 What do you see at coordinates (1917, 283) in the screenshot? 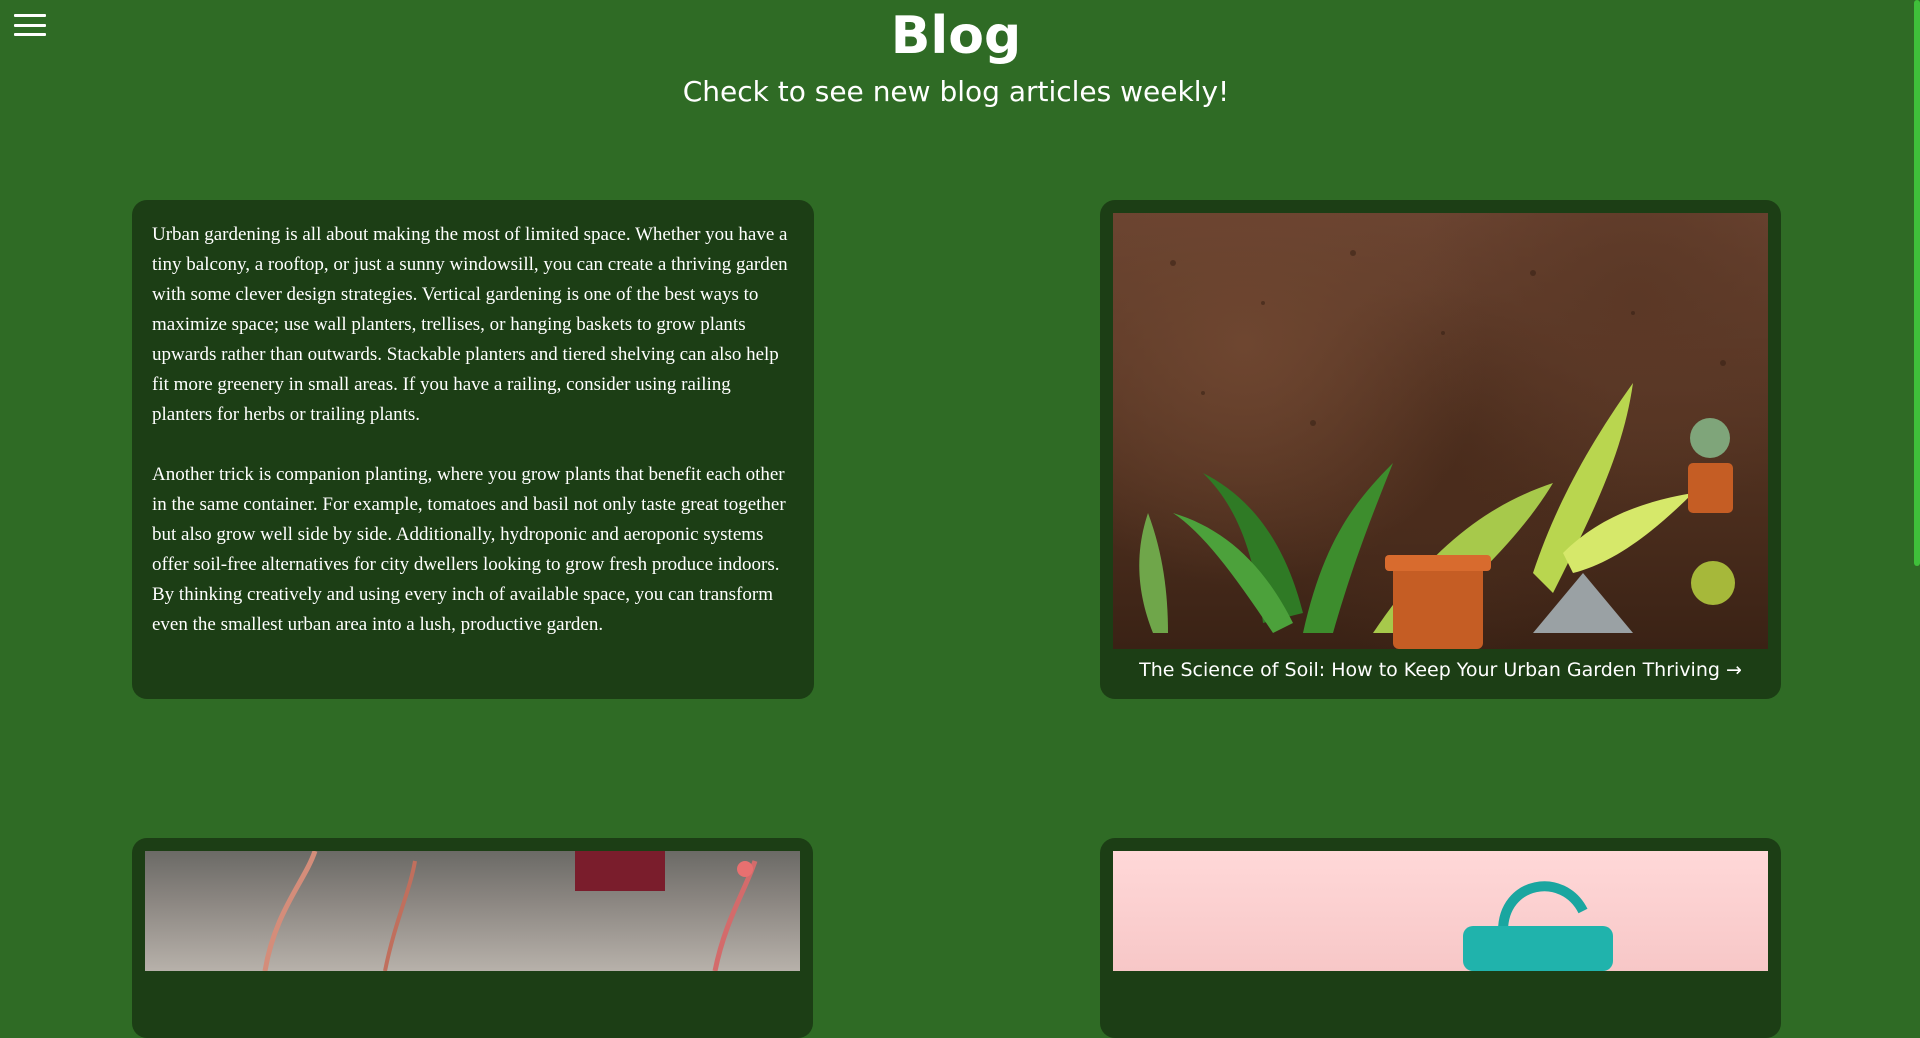
I see `scrollbar-thumb` at bounding box center [1917, 283].